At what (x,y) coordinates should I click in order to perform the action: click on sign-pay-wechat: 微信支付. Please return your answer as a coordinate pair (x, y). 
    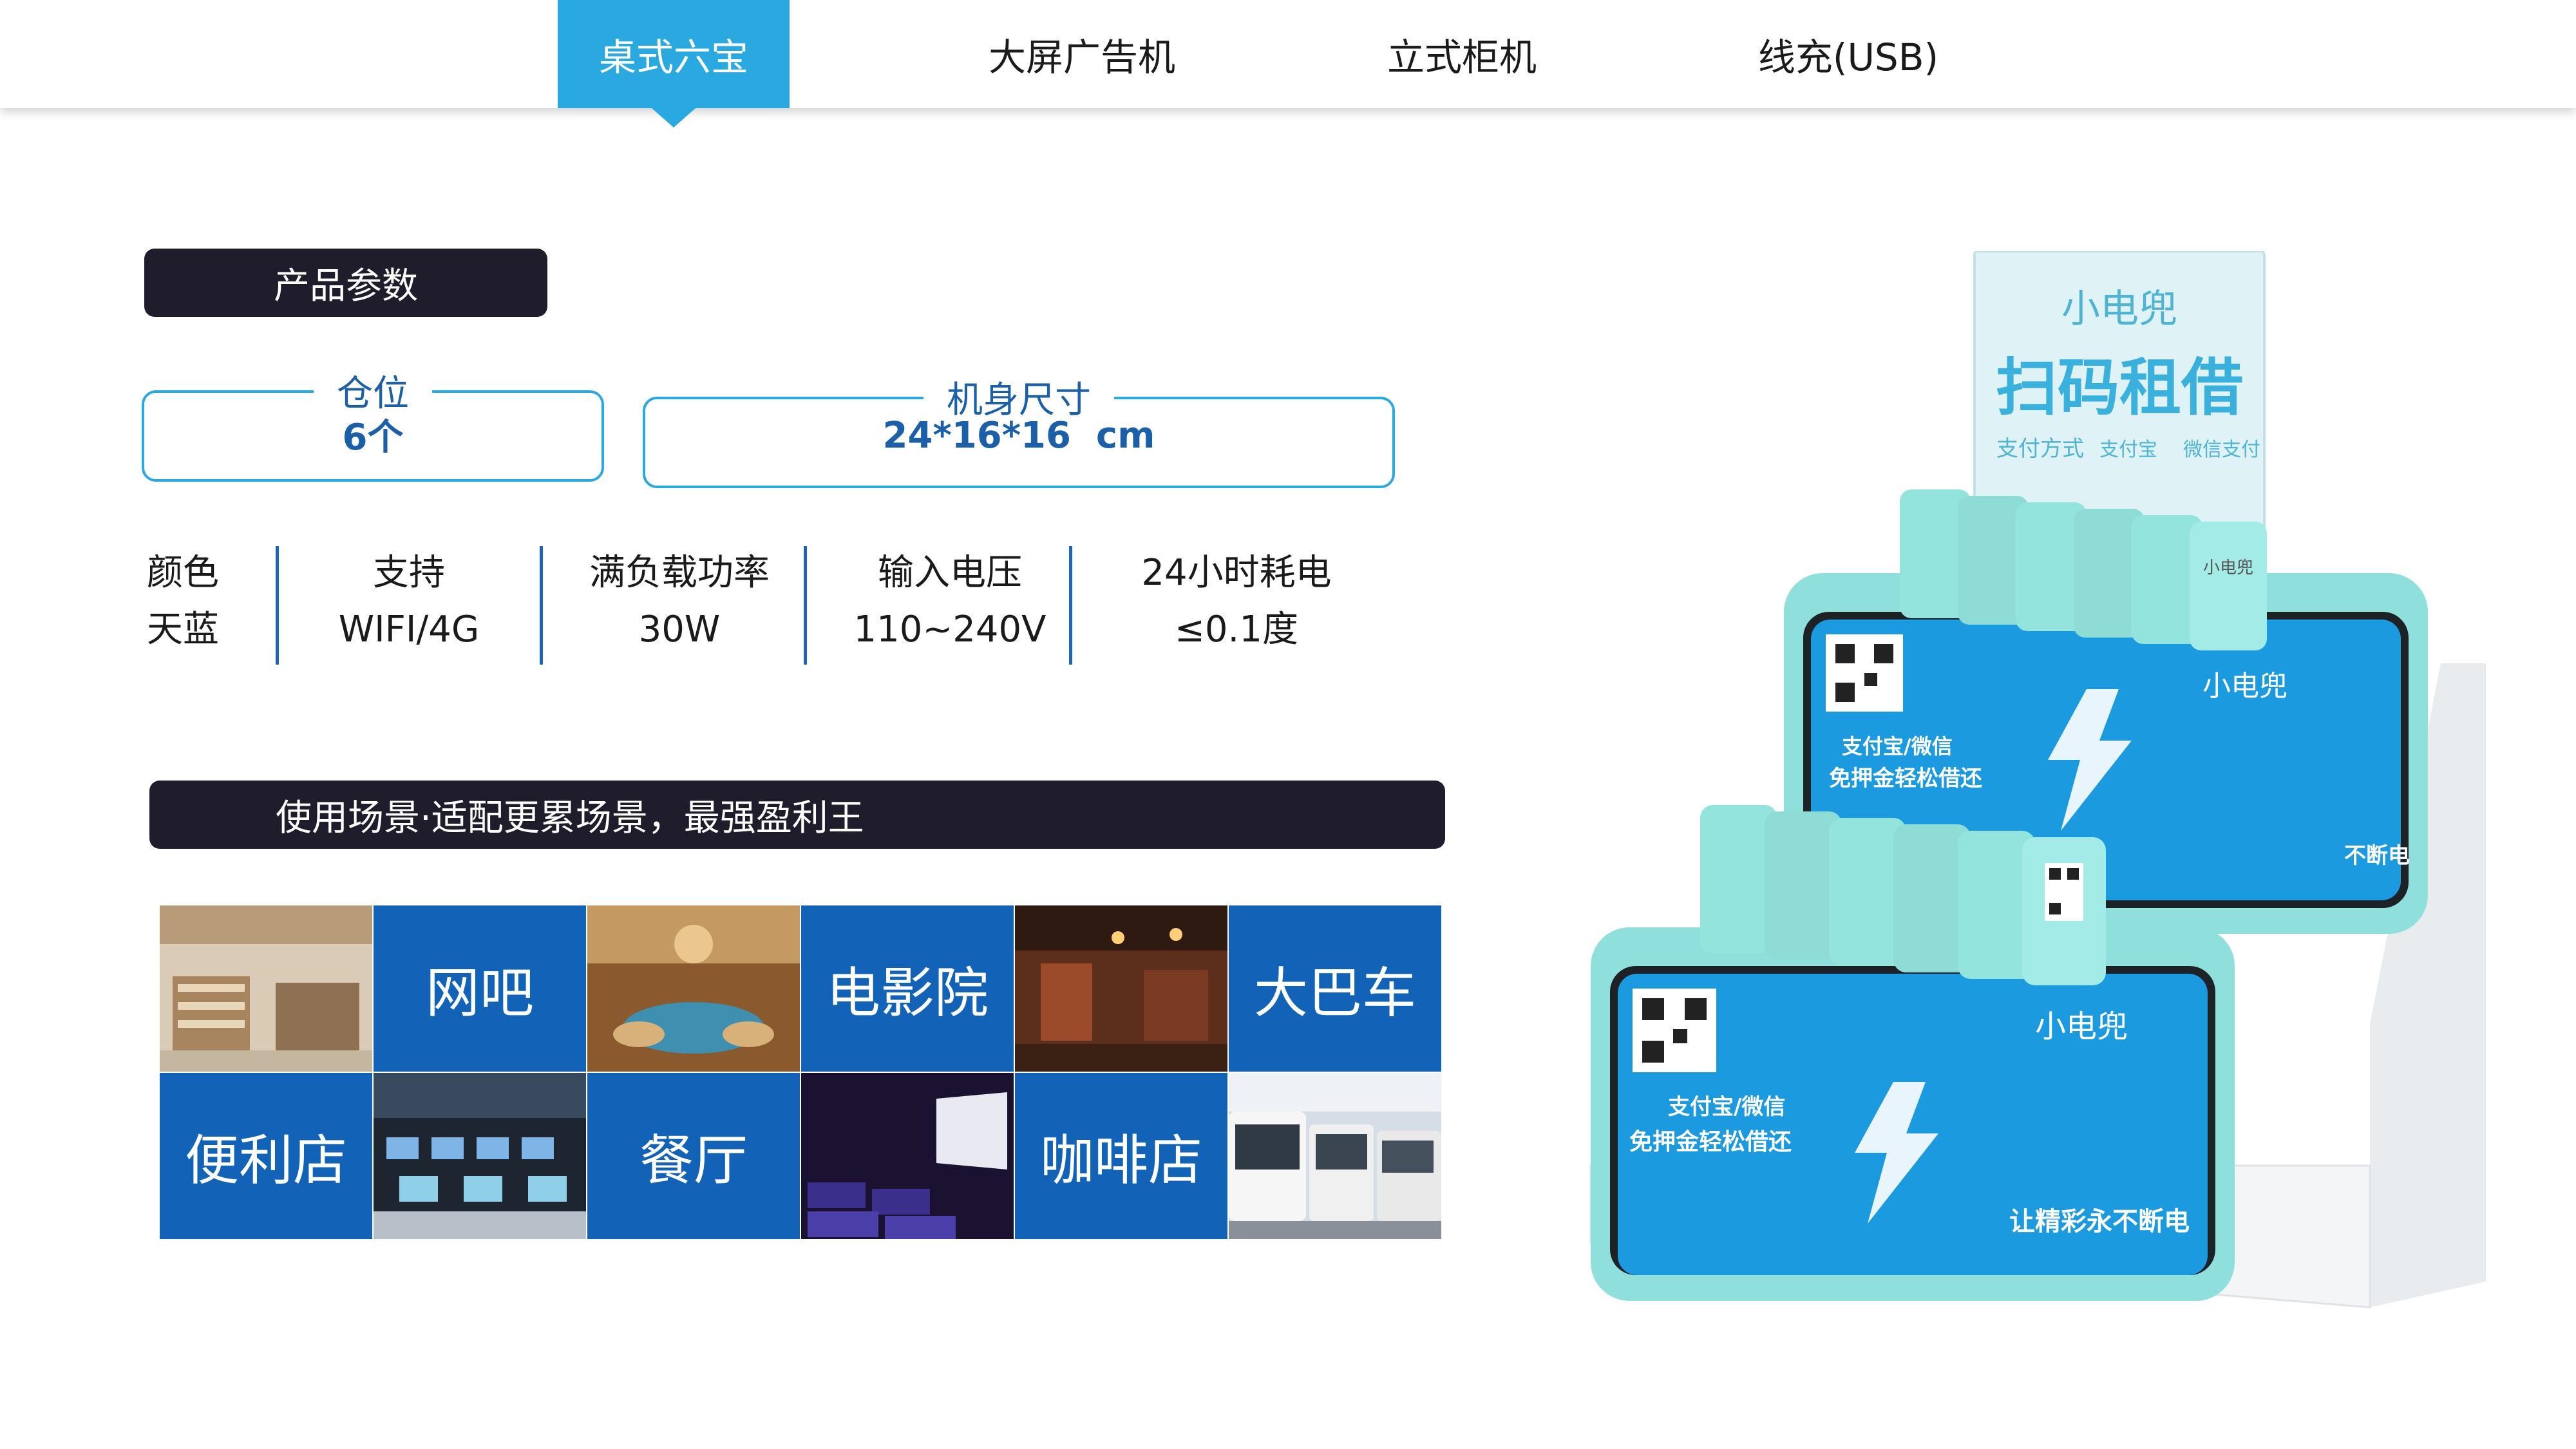
    Looking at the image, I should click on (2221, 450).